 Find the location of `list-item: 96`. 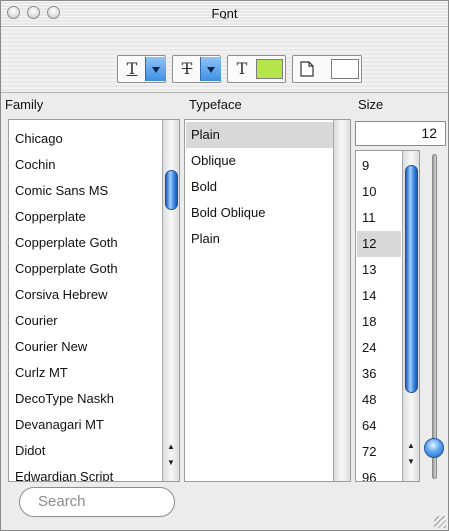

list-item: 96 is located at coordinates (379, 473).